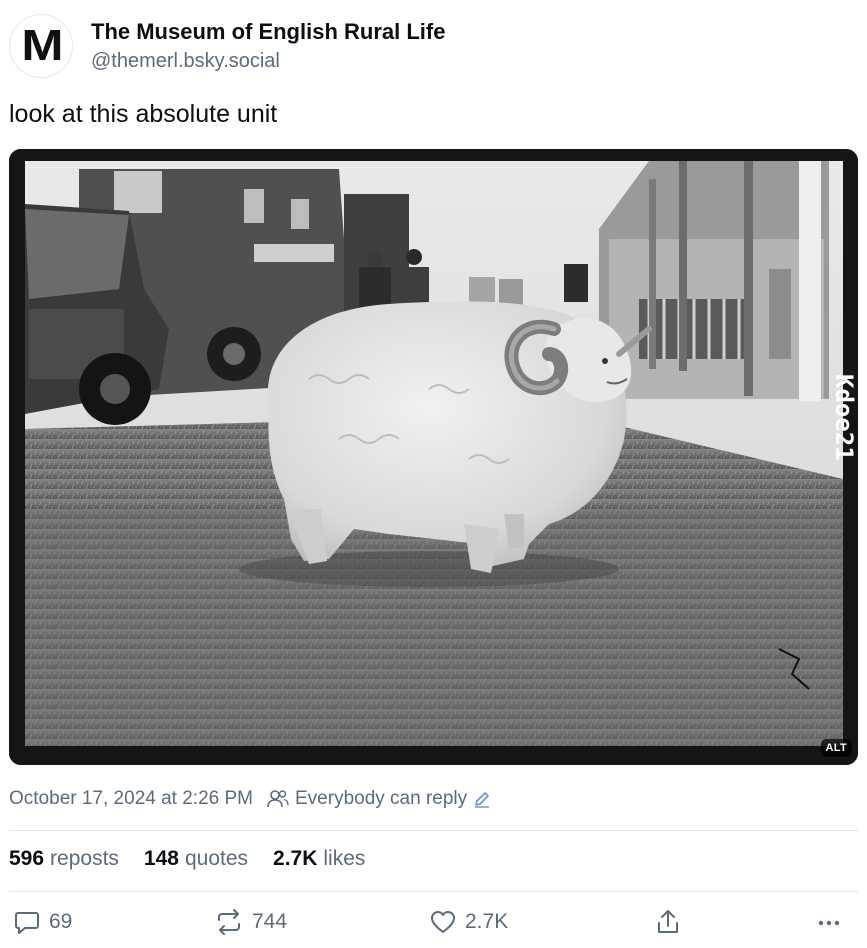 Image resolution: width=867 pixels, height=948 pixels. Describe the element at coordinates (443, 922) in the screenshot. I see `heart-icon` at that location.